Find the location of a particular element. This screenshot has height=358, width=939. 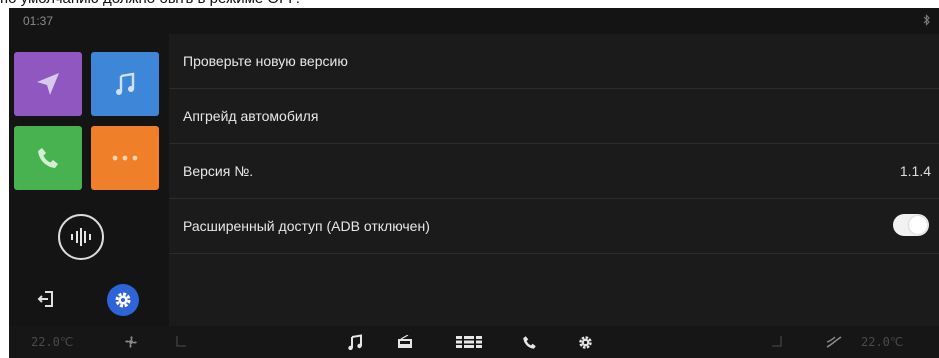

caption-text: по умолчанию должно быть в режиме OFF. is located at coordinates (469, 4).